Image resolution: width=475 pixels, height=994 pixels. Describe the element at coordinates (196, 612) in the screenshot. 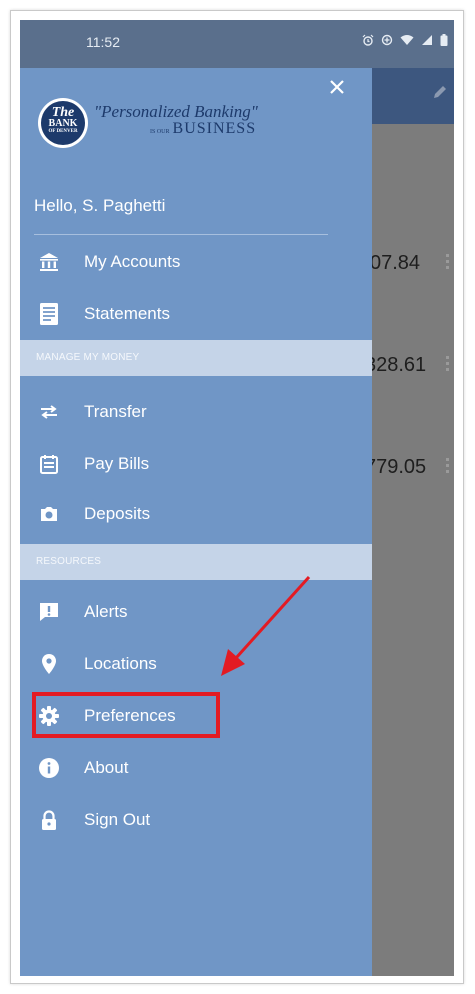

I see `menu-item-alerts: Alerts` at that location.